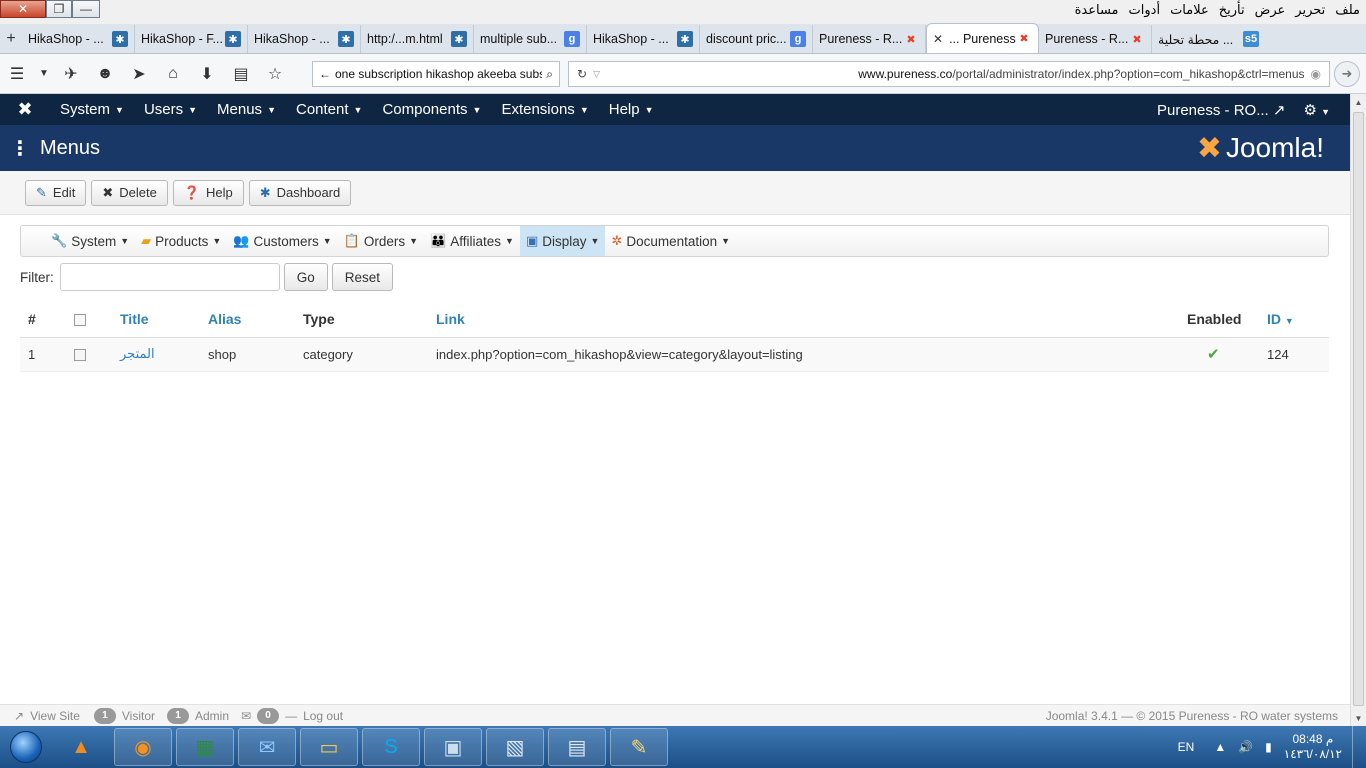  I want to click on close-tab-icon: ✕, so click(938, 39).